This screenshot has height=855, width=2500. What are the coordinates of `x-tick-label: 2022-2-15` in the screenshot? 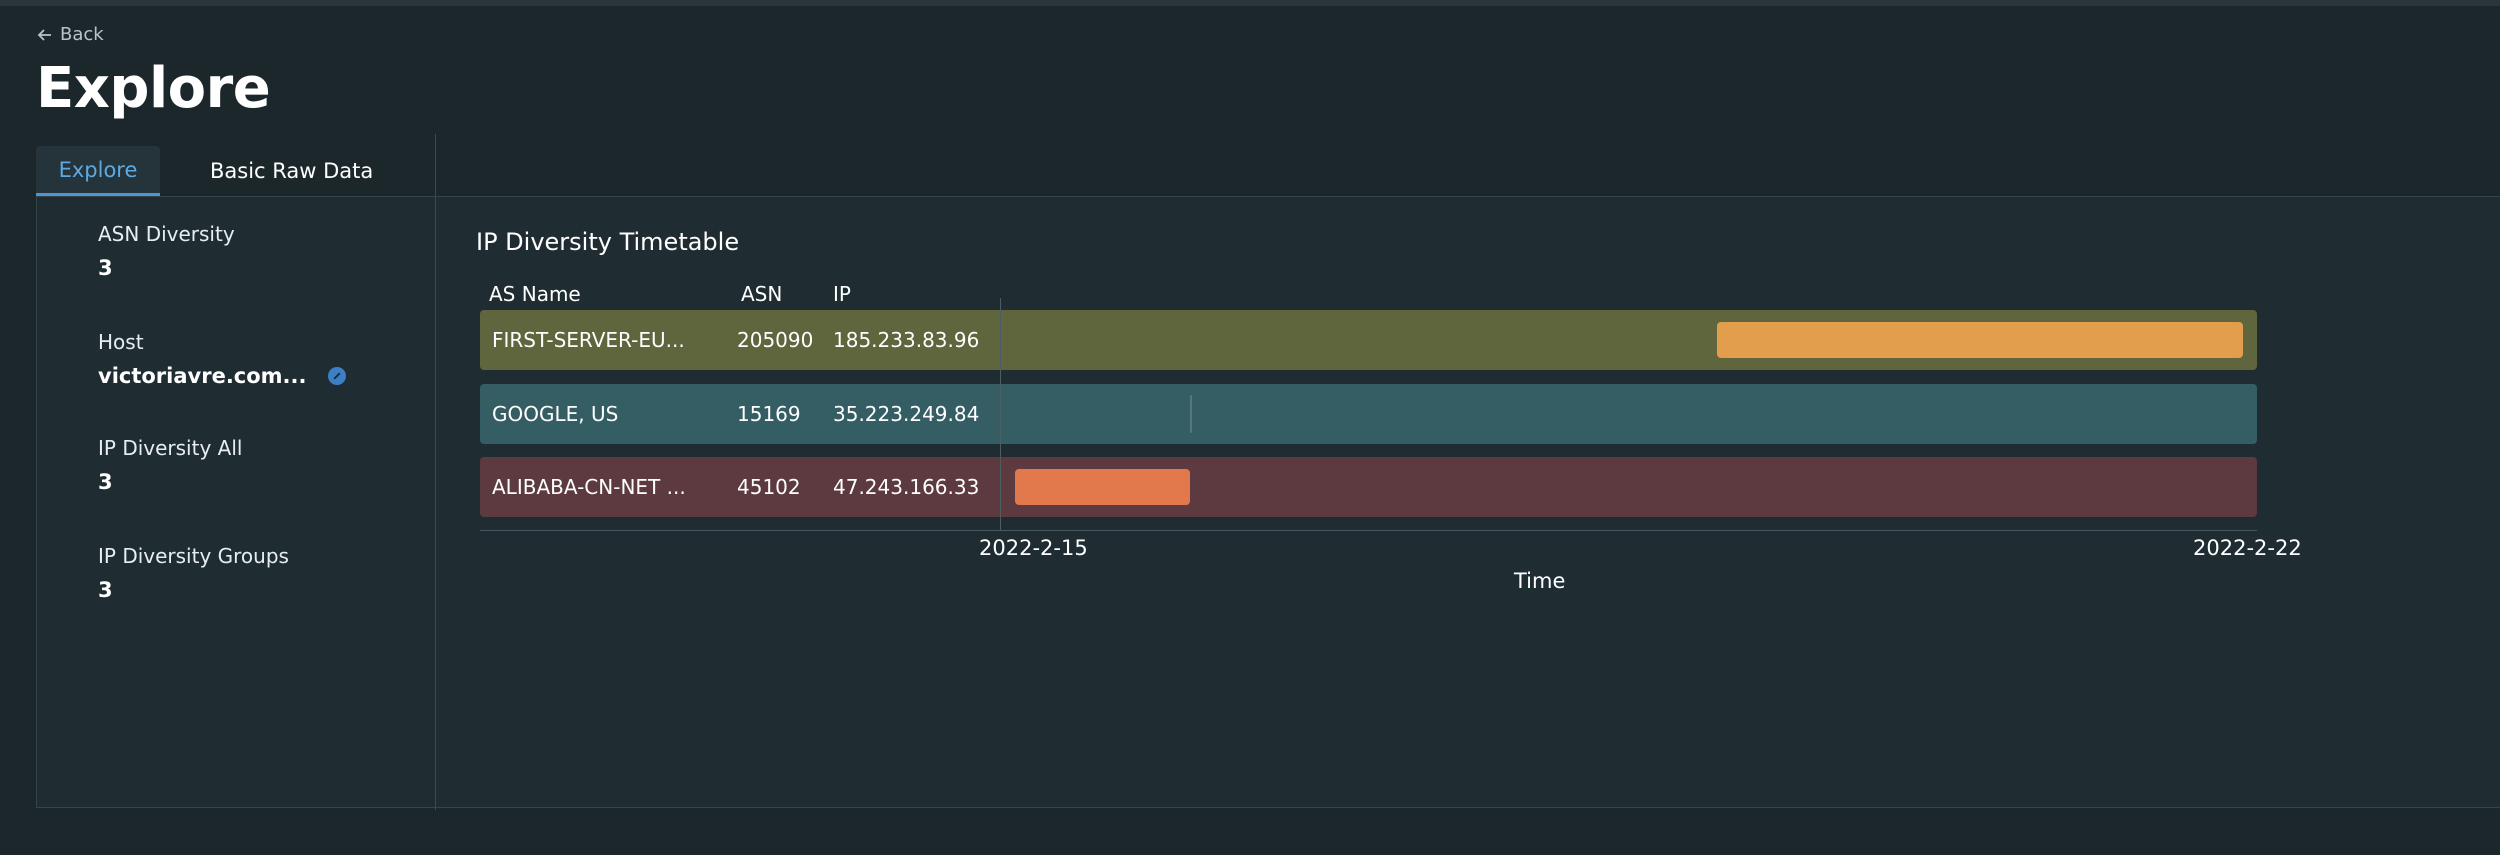 It's located at (1033, 548).